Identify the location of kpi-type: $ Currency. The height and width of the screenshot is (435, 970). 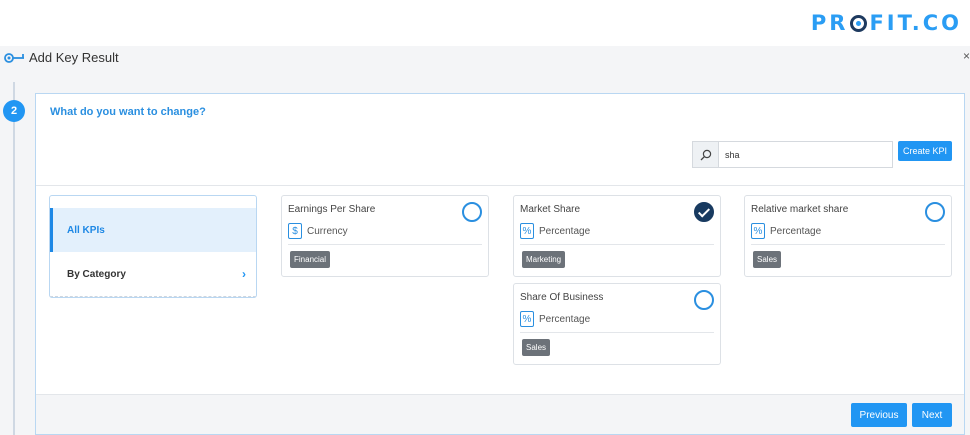
(318, 231).